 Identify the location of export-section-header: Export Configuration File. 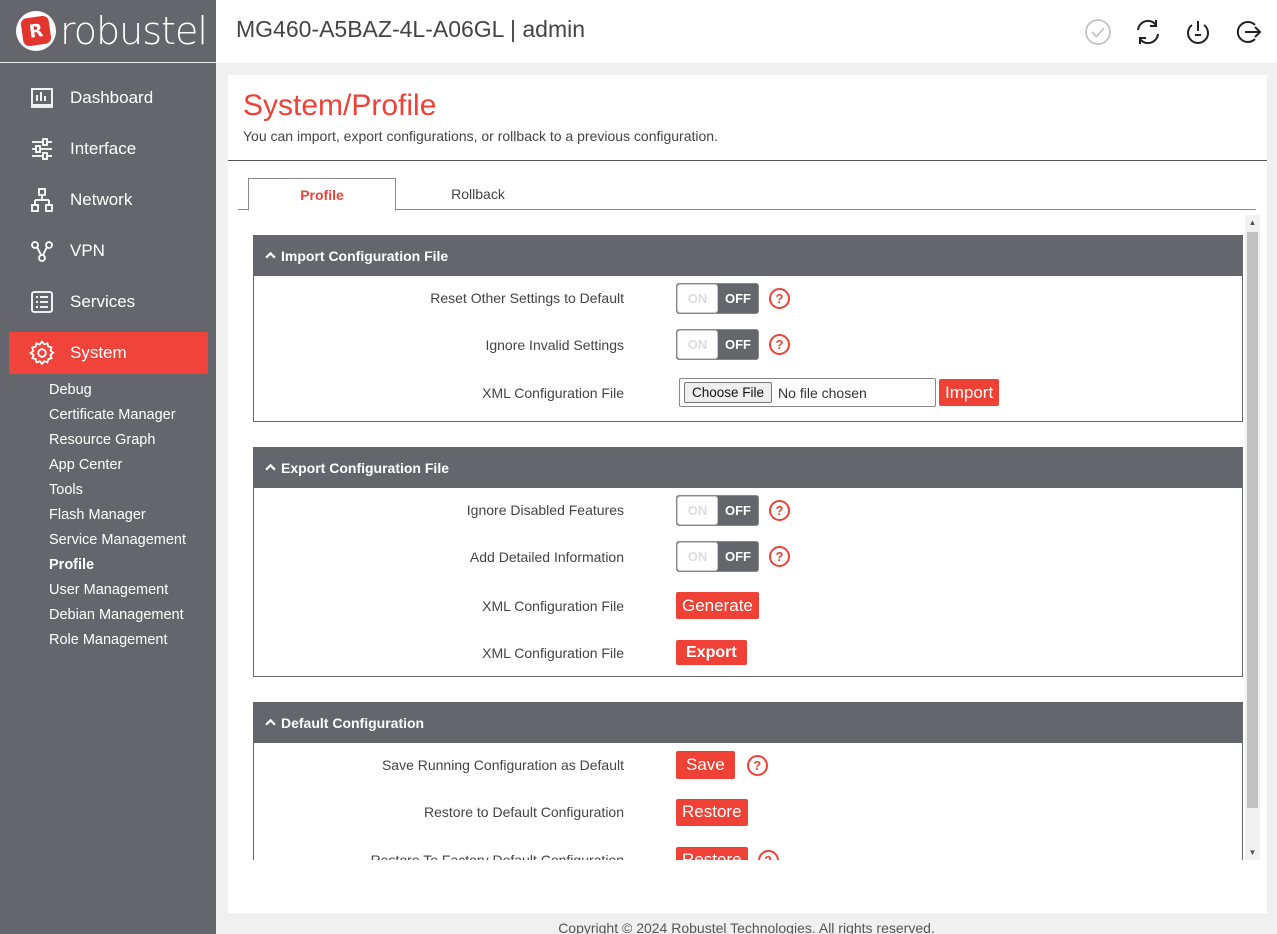
(748, 467).